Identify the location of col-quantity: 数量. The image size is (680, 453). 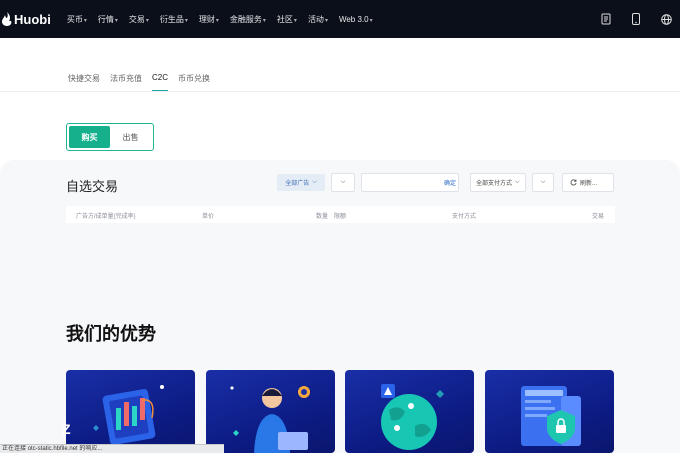
(322, 217).